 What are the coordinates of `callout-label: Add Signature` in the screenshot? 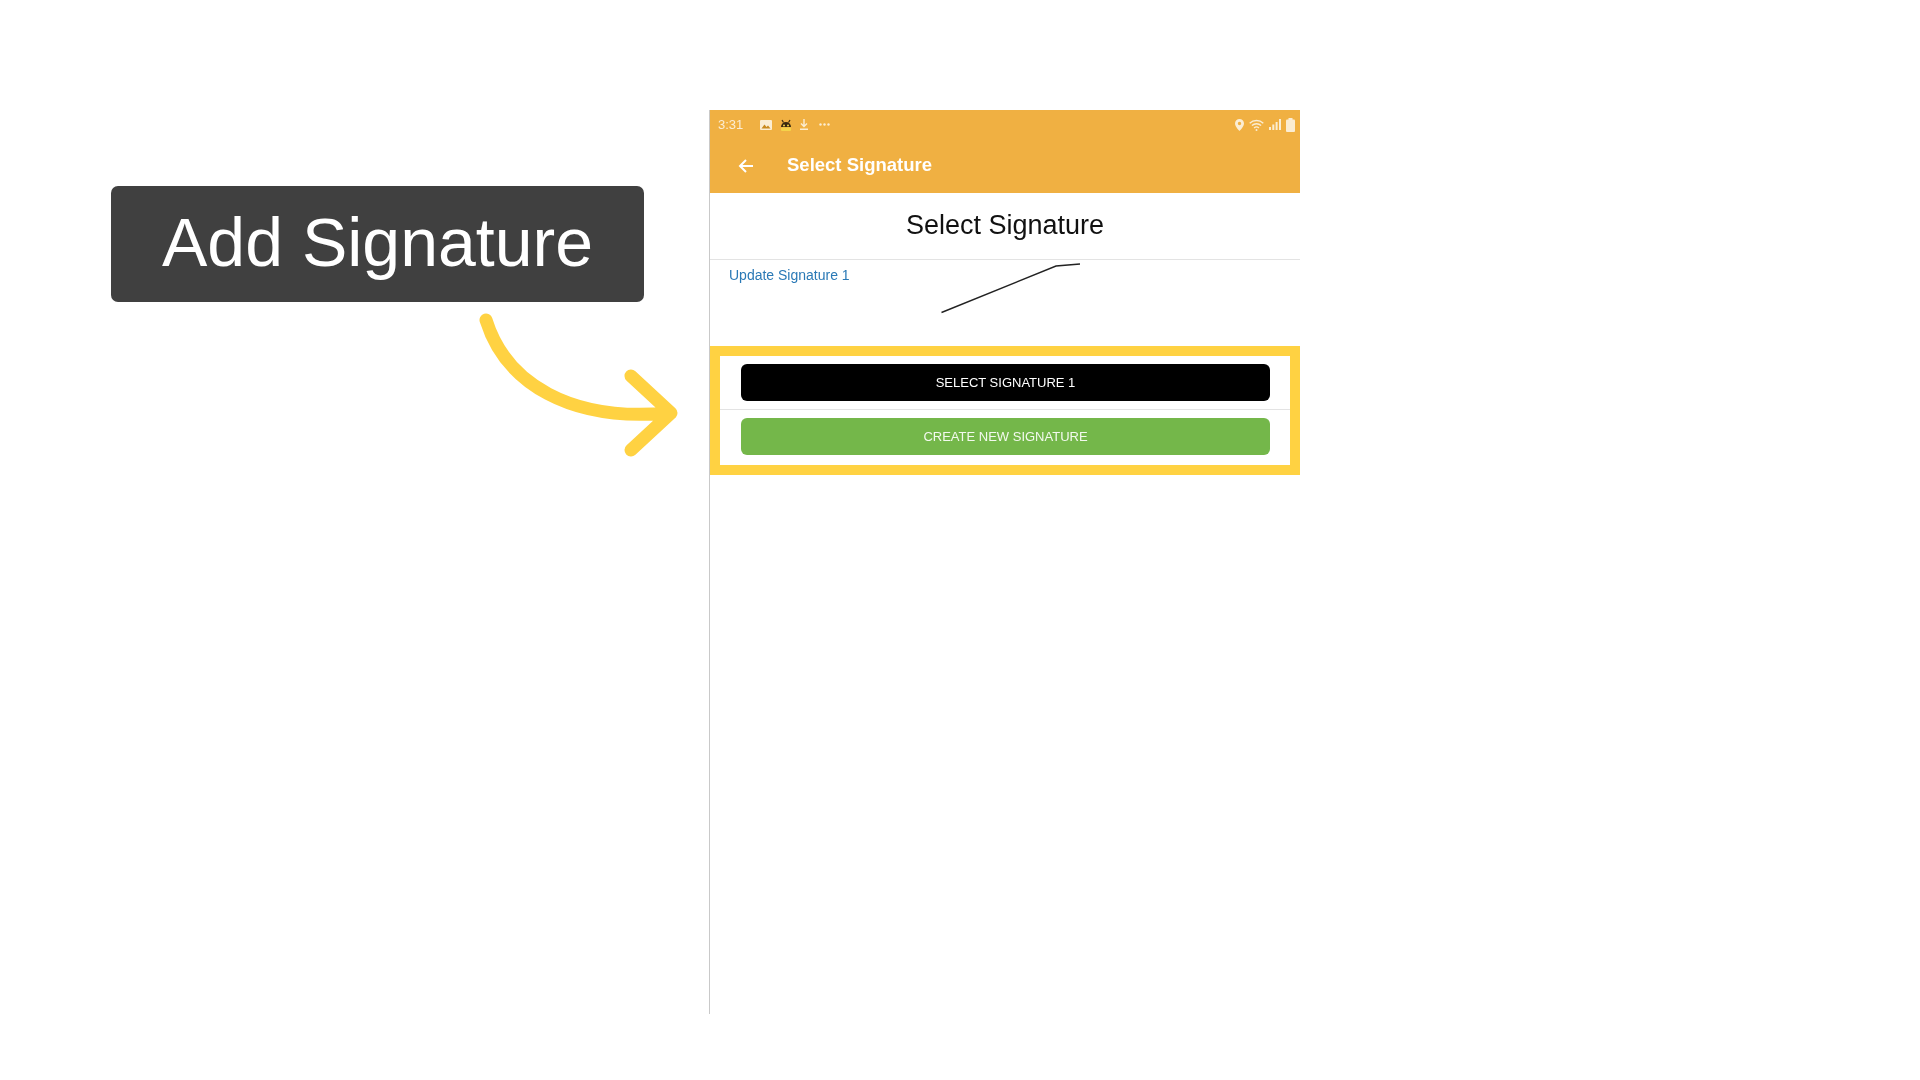 It's located at (377, 244).